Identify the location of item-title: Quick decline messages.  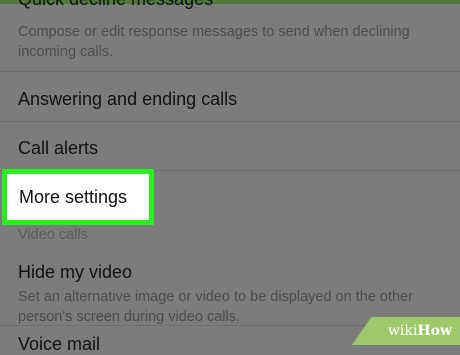
(232, 5).